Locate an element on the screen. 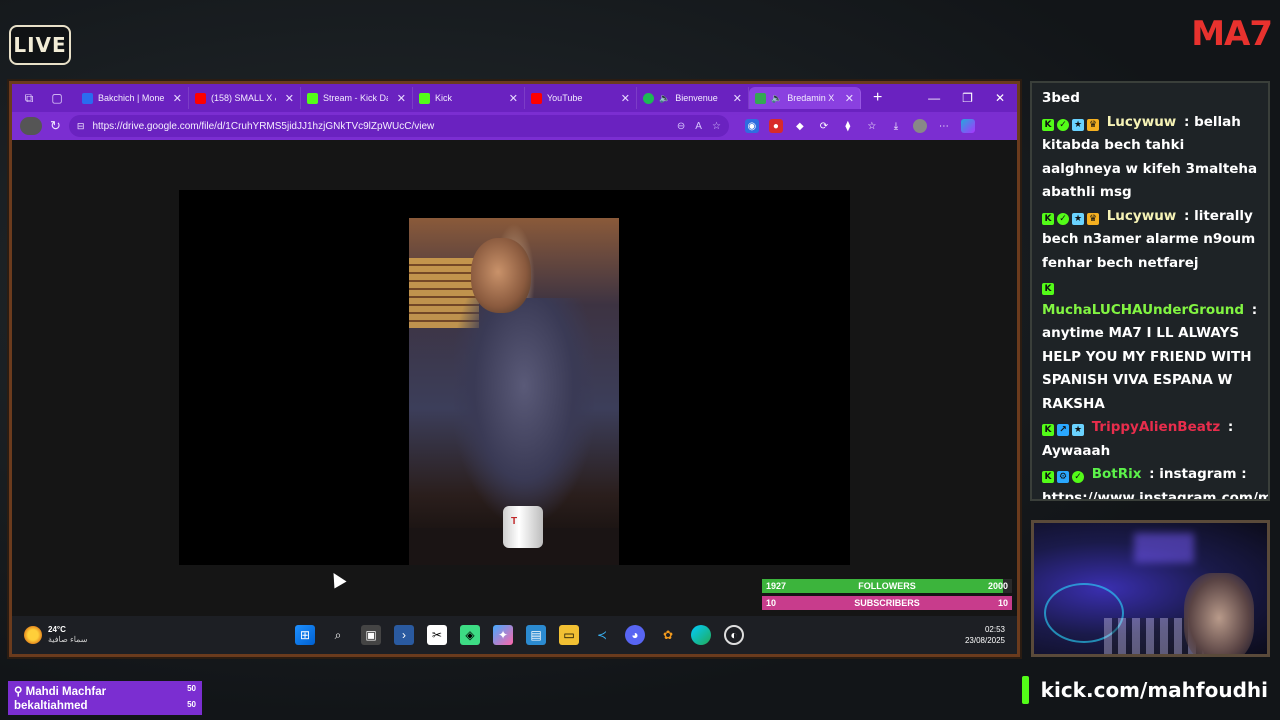 The width and height of the screenshot is (1280, 720). chat-text: Aywaaah is located at coordinates (1076, 450).